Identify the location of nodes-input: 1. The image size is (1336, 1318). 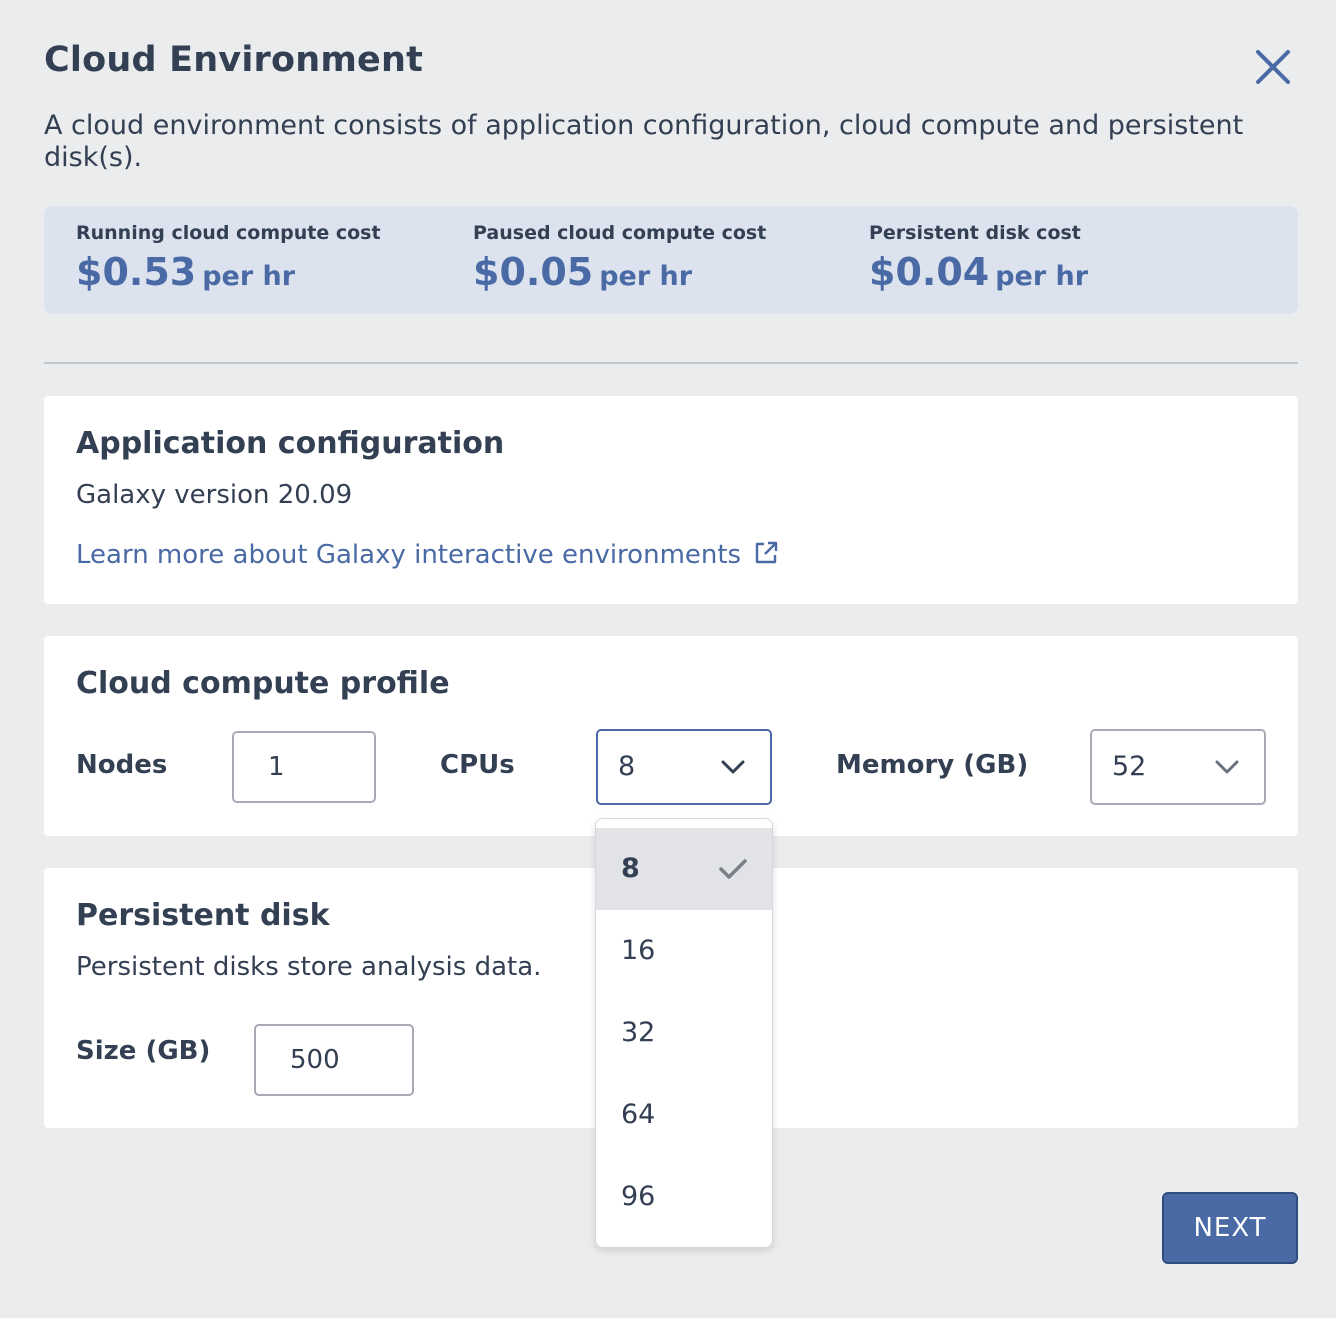
(304, 767).